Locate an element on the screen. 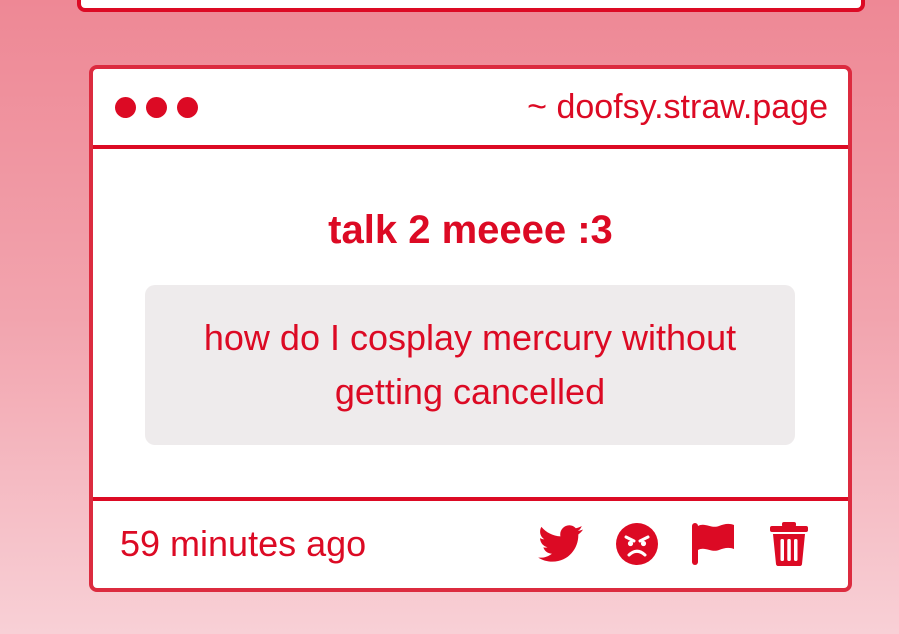 The width and height of the screenshot is (899, 634). flag-icon is located at coordinates (713, 544).